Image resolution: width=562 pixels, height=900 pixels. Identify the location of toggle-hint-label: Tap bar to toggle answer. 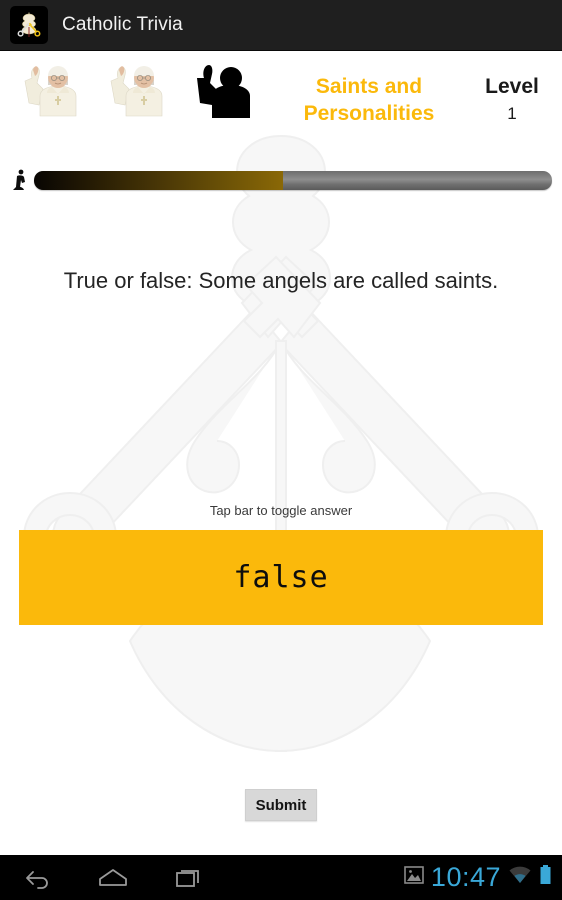
(281, 510).